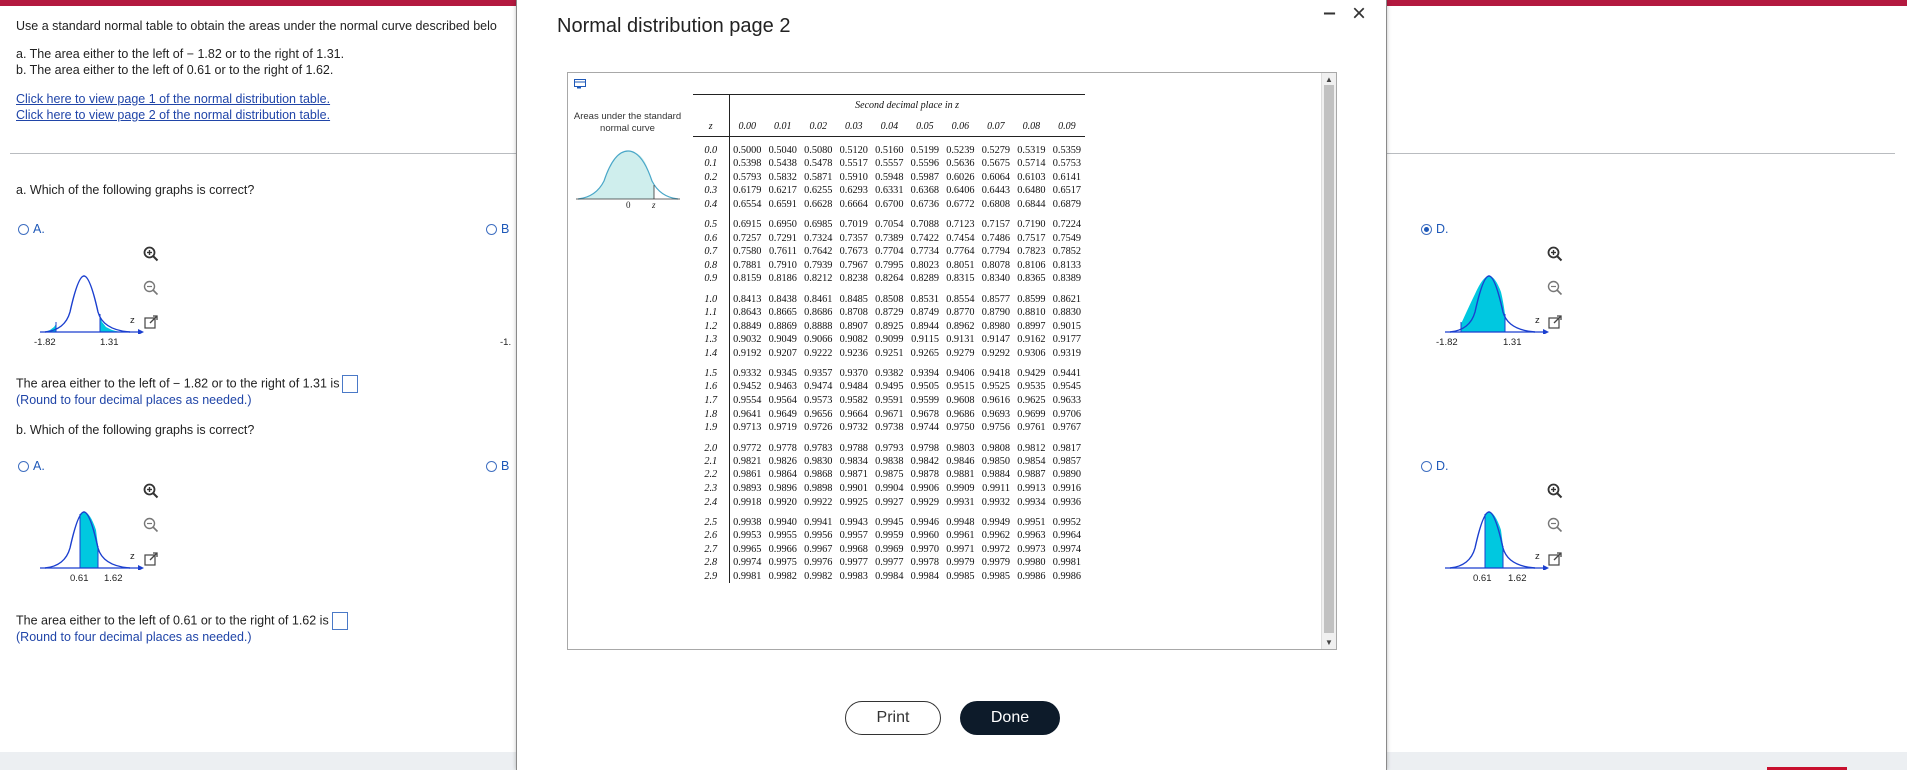 The image size is (1907, 770). What do you see at coordinates (1329, 79) in the screenshot?
I see `scroll-up-icon: ▲` at bounding box center [1329, 79].